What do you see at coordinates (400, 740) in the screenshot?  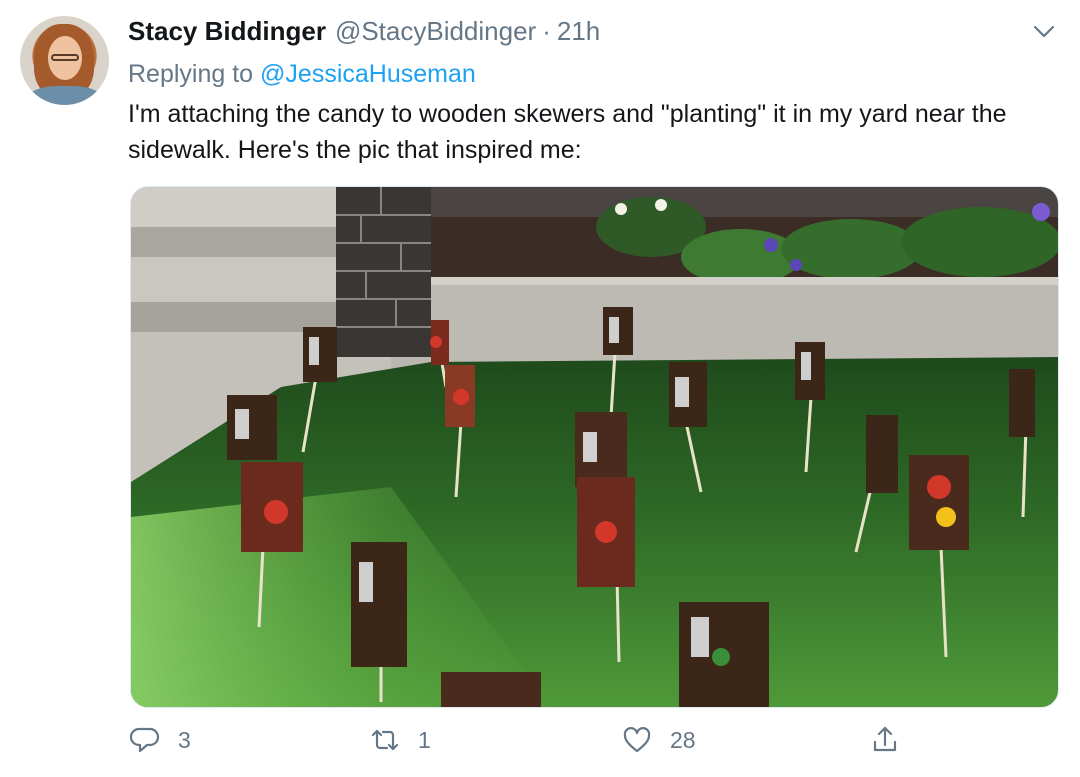 I see `retweet-button: 1` at bounding box center [400, 740].